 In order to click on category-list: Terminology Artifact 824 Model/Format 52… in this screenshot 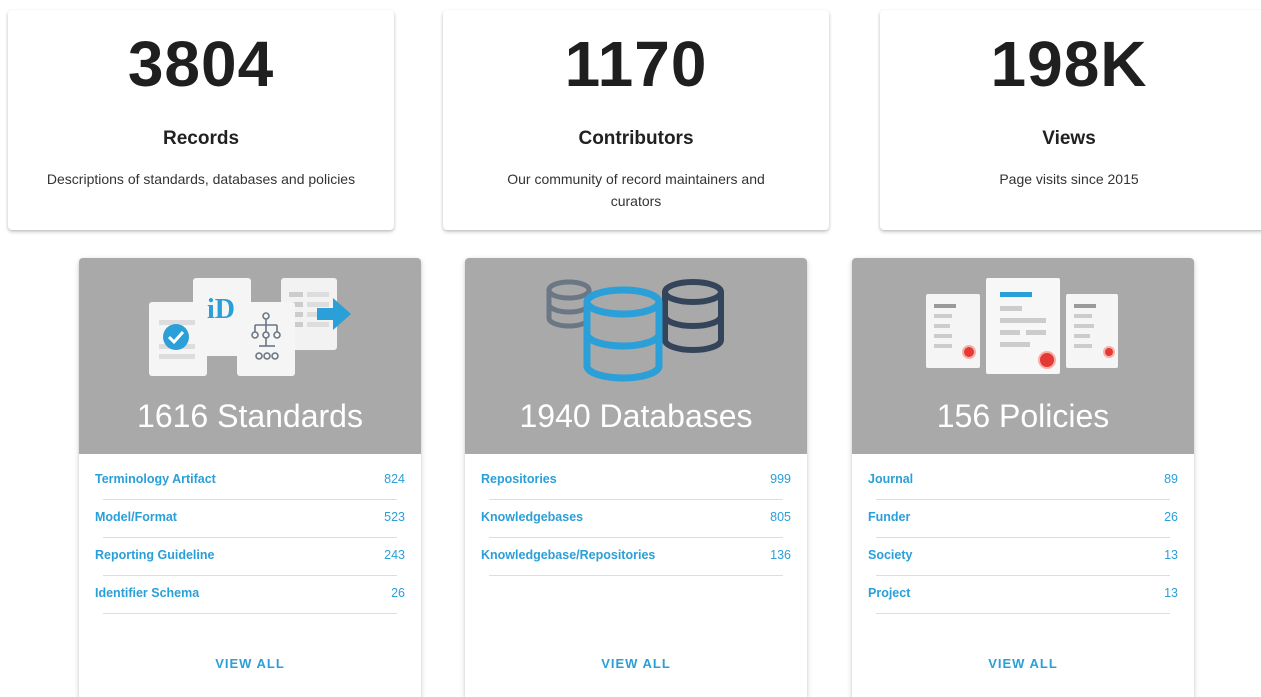, I will do `click(250, 534)`.